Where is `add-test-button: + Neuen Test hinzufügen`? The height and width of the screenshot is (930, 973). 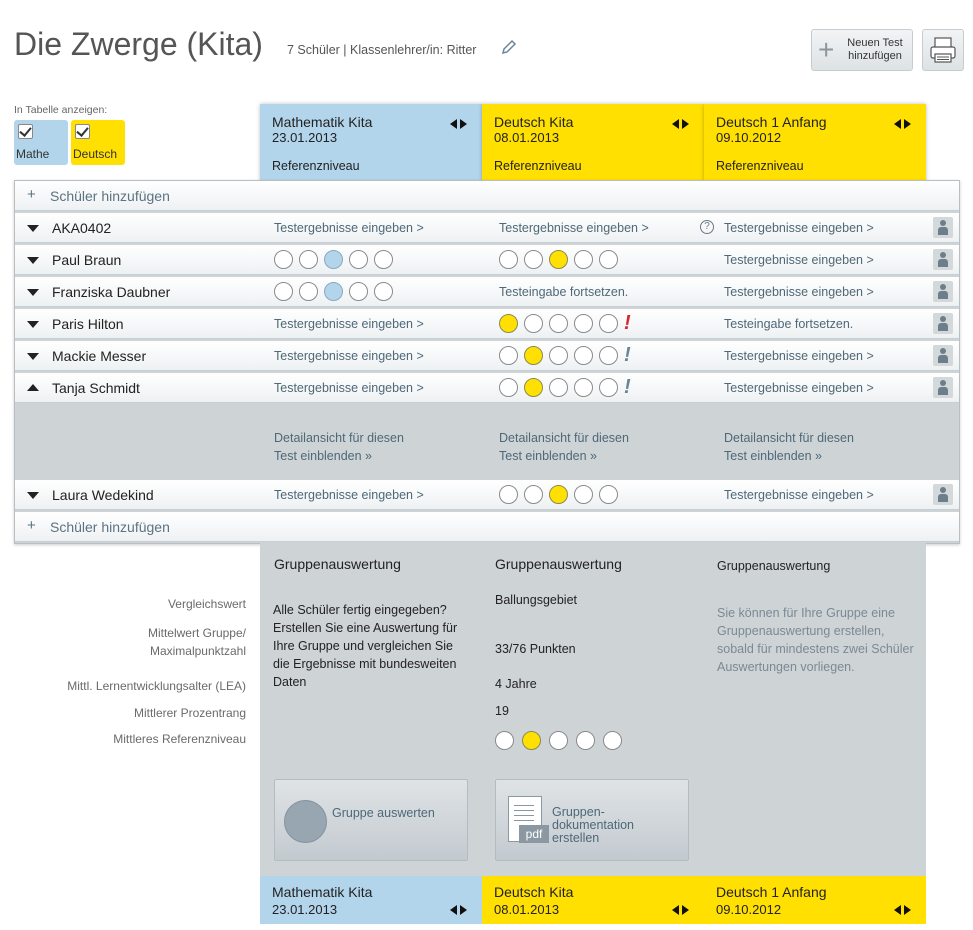
add-test-button: + Neuen Test hinzufügen is located at coordinates (862, 50).